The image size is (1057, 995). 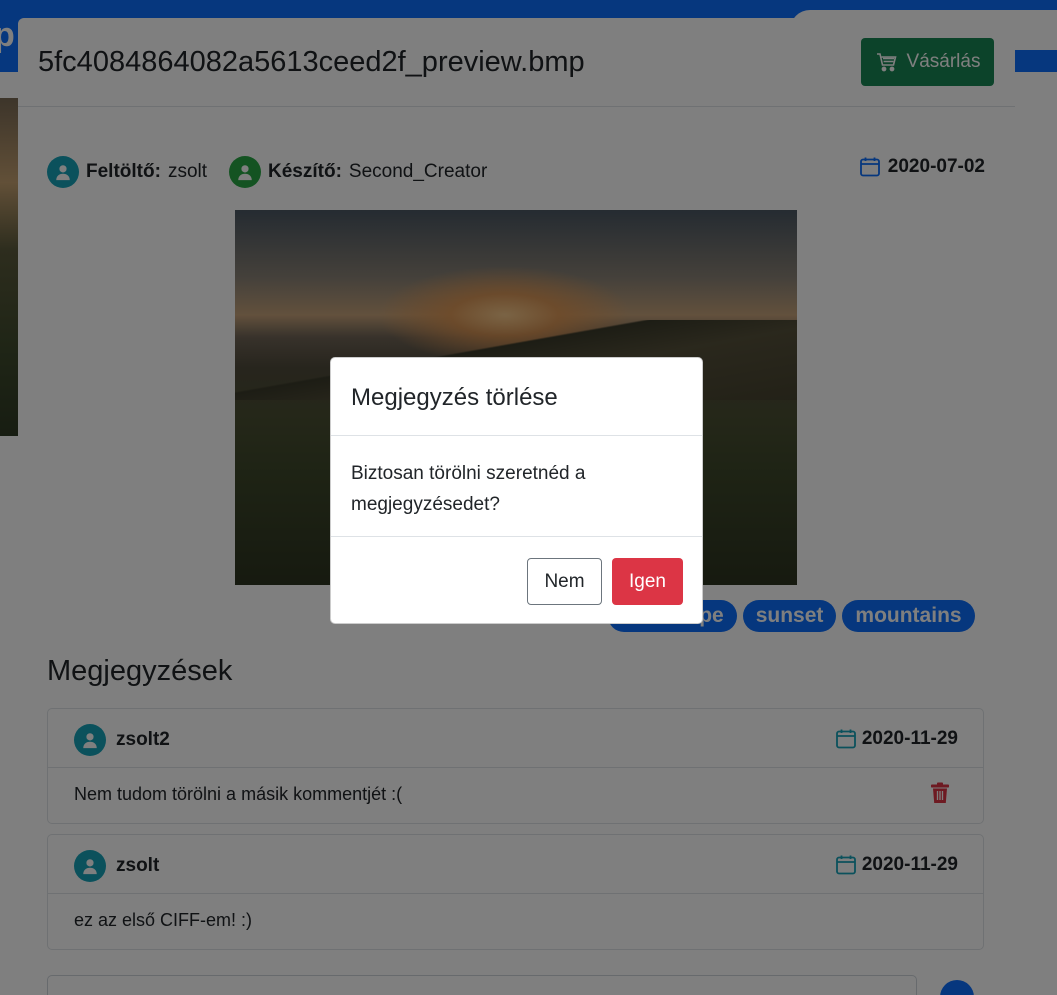 I want to click on cancel-button: Nem, so click(x=564, y=581).